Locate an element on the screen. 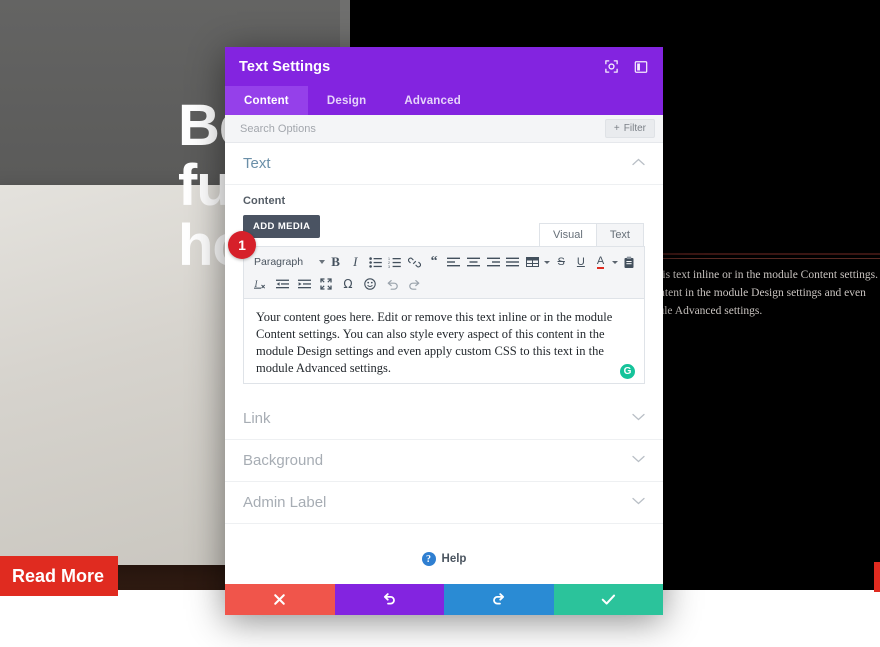  section-header-admin-label: Admin Label is located at coordinates (444, 503).